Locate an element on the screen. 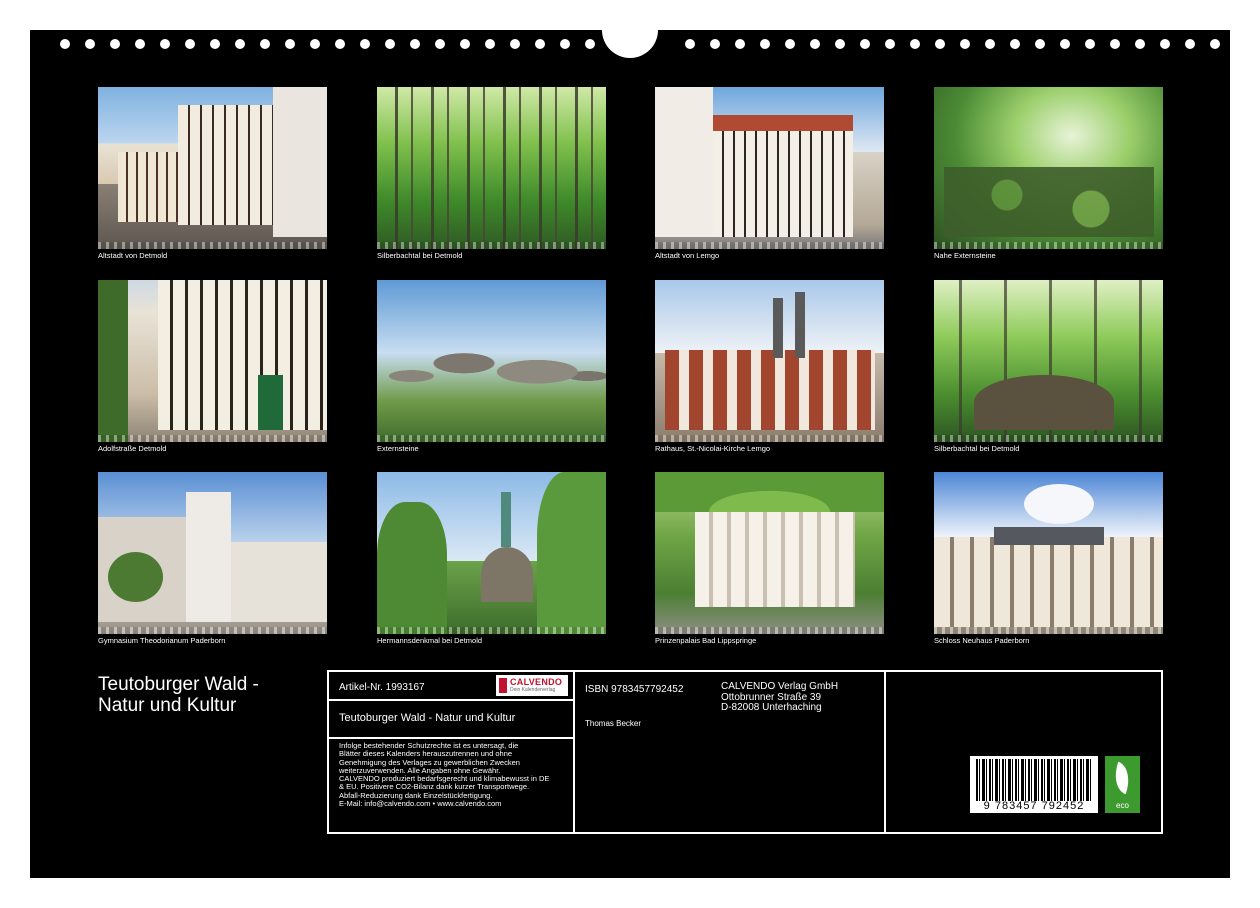 The width and height of the screenshot is (1260, 908). photo-rathaus-lemgo is located at coordinates (769, 361).